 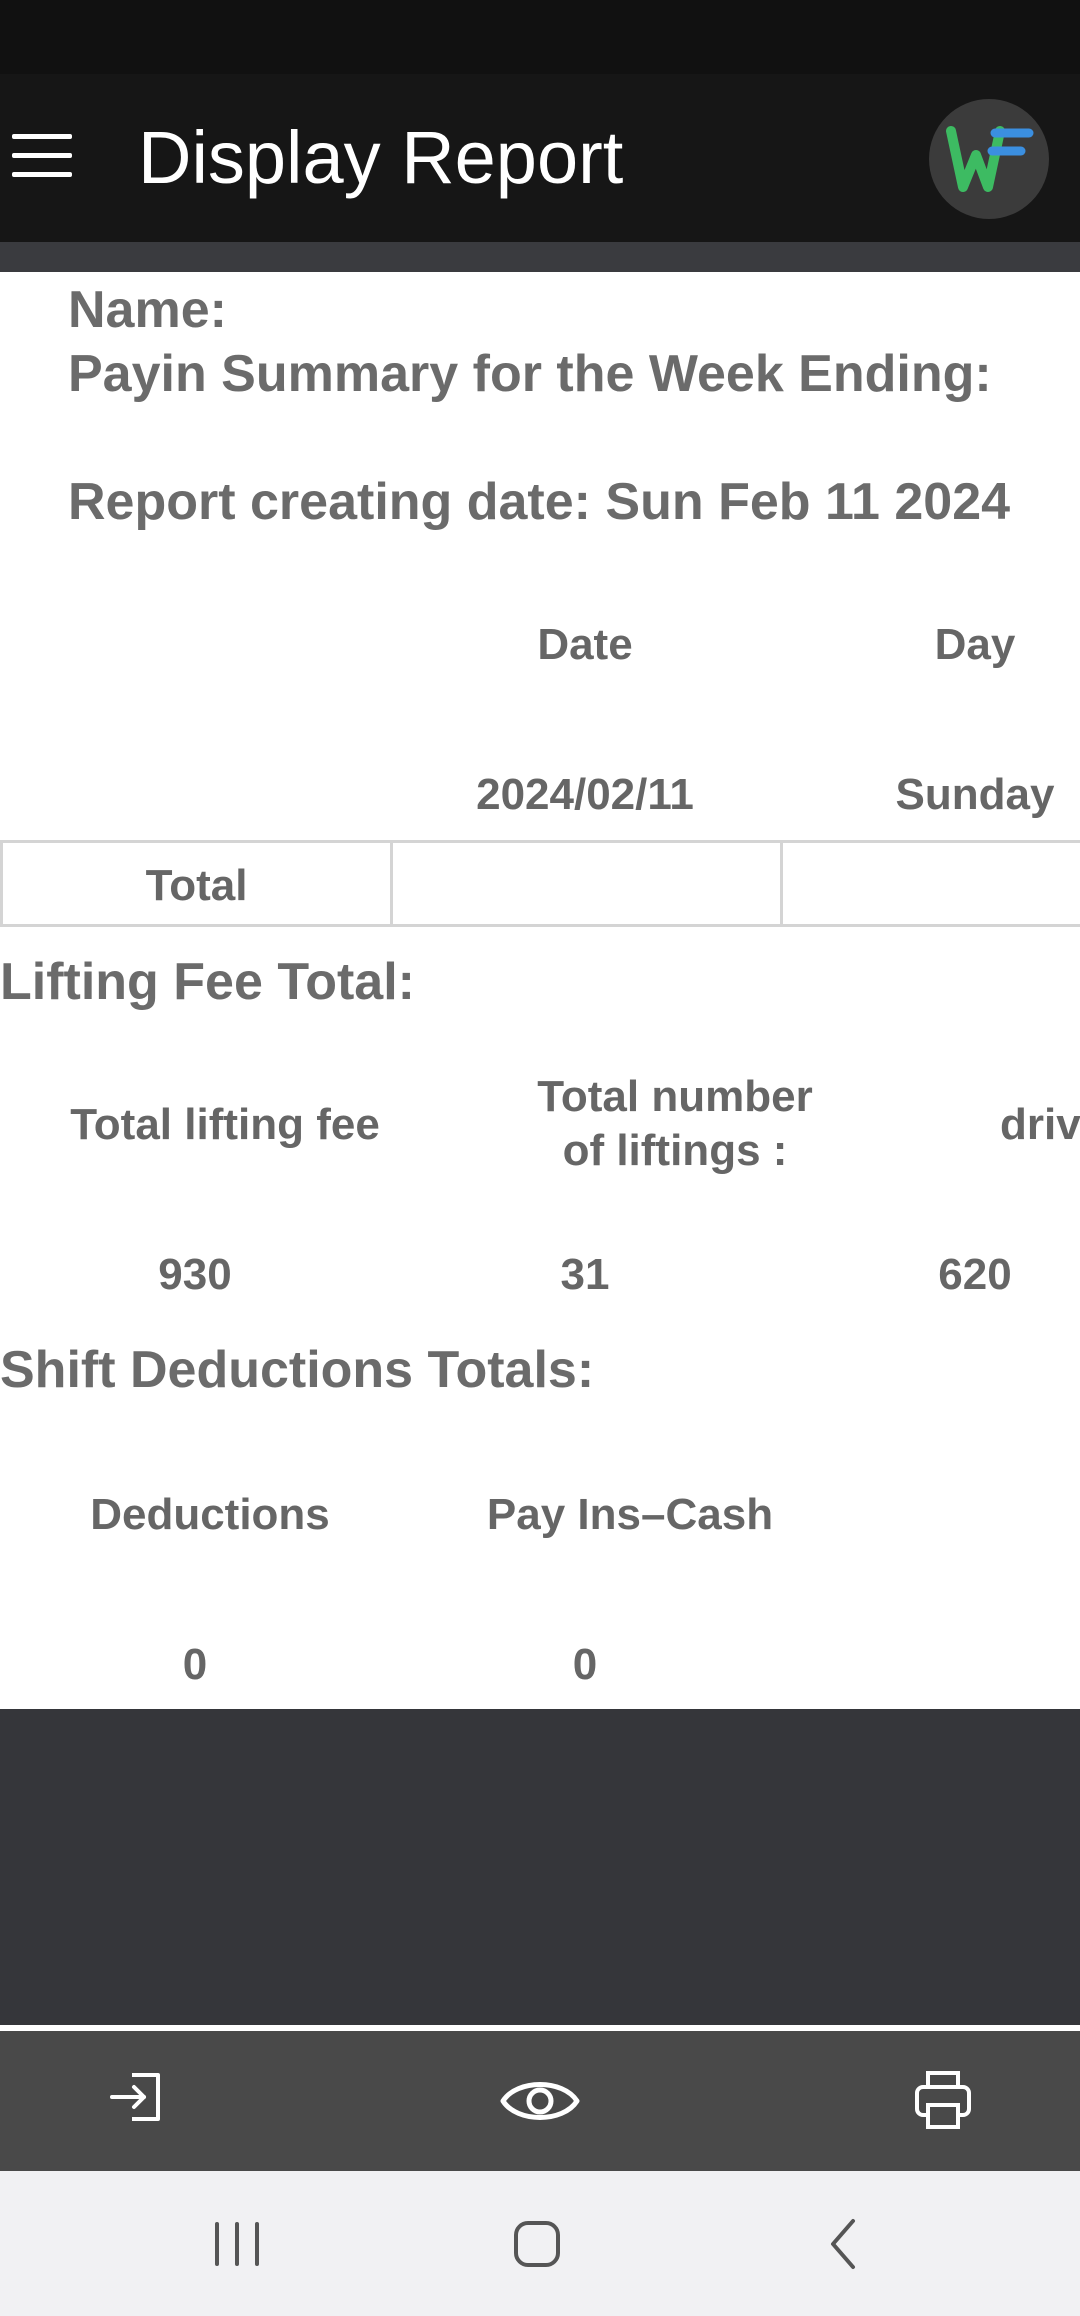 I want to click on app-bar-divider, so click(x=540, y=257).